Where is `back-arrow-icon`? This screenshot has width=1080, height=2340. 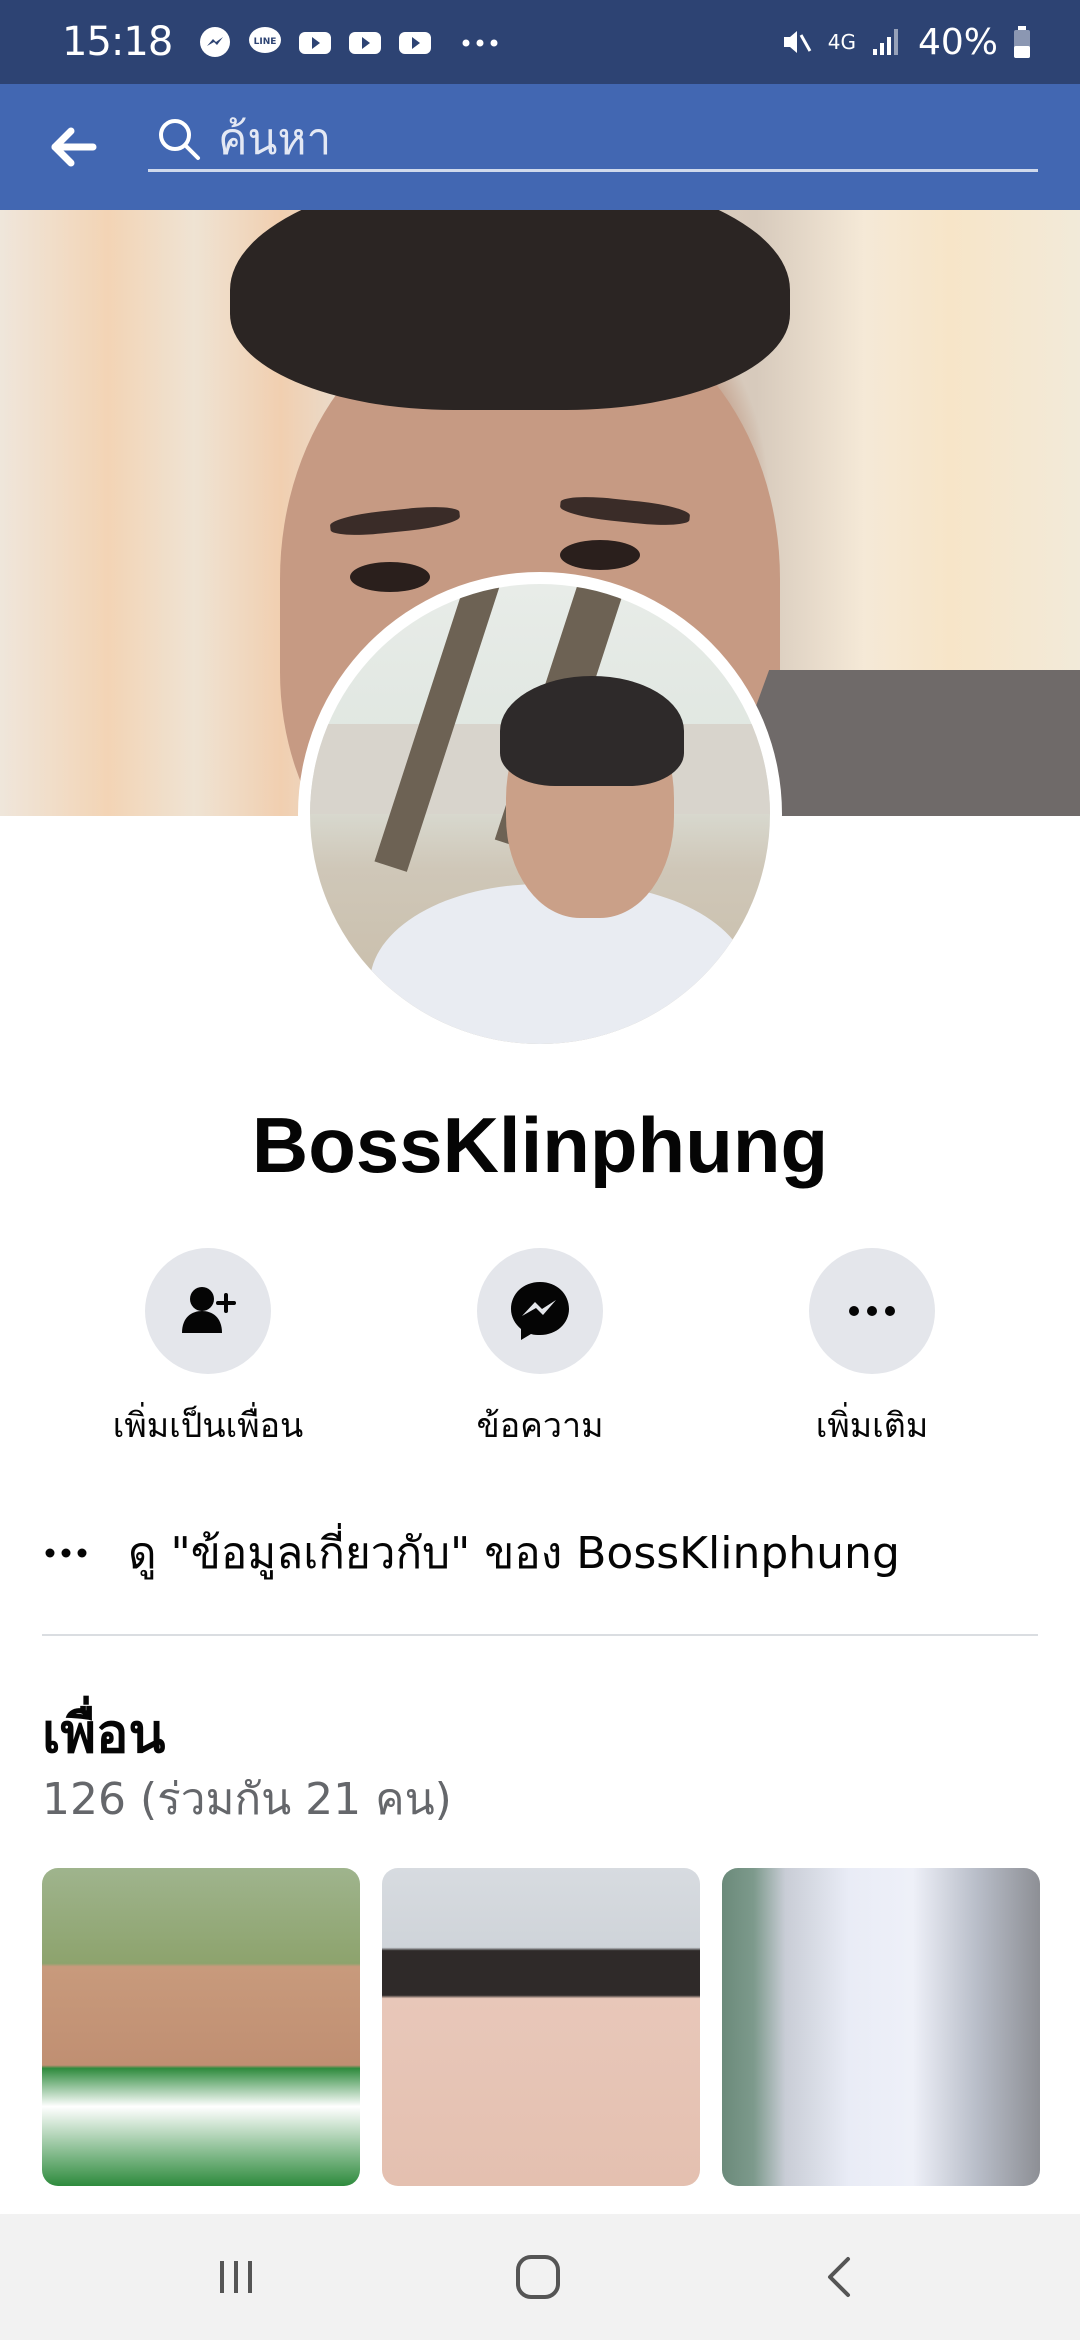 back-arrow-icon is located at coordinates (74, 147).